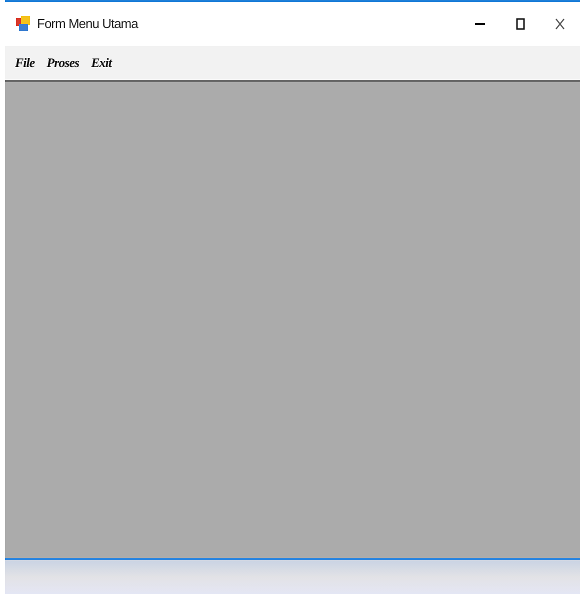  What do you see at coordinates (25, 63) in the screenshot?
I see `menu-item: File` at bounding box center [25, 63].